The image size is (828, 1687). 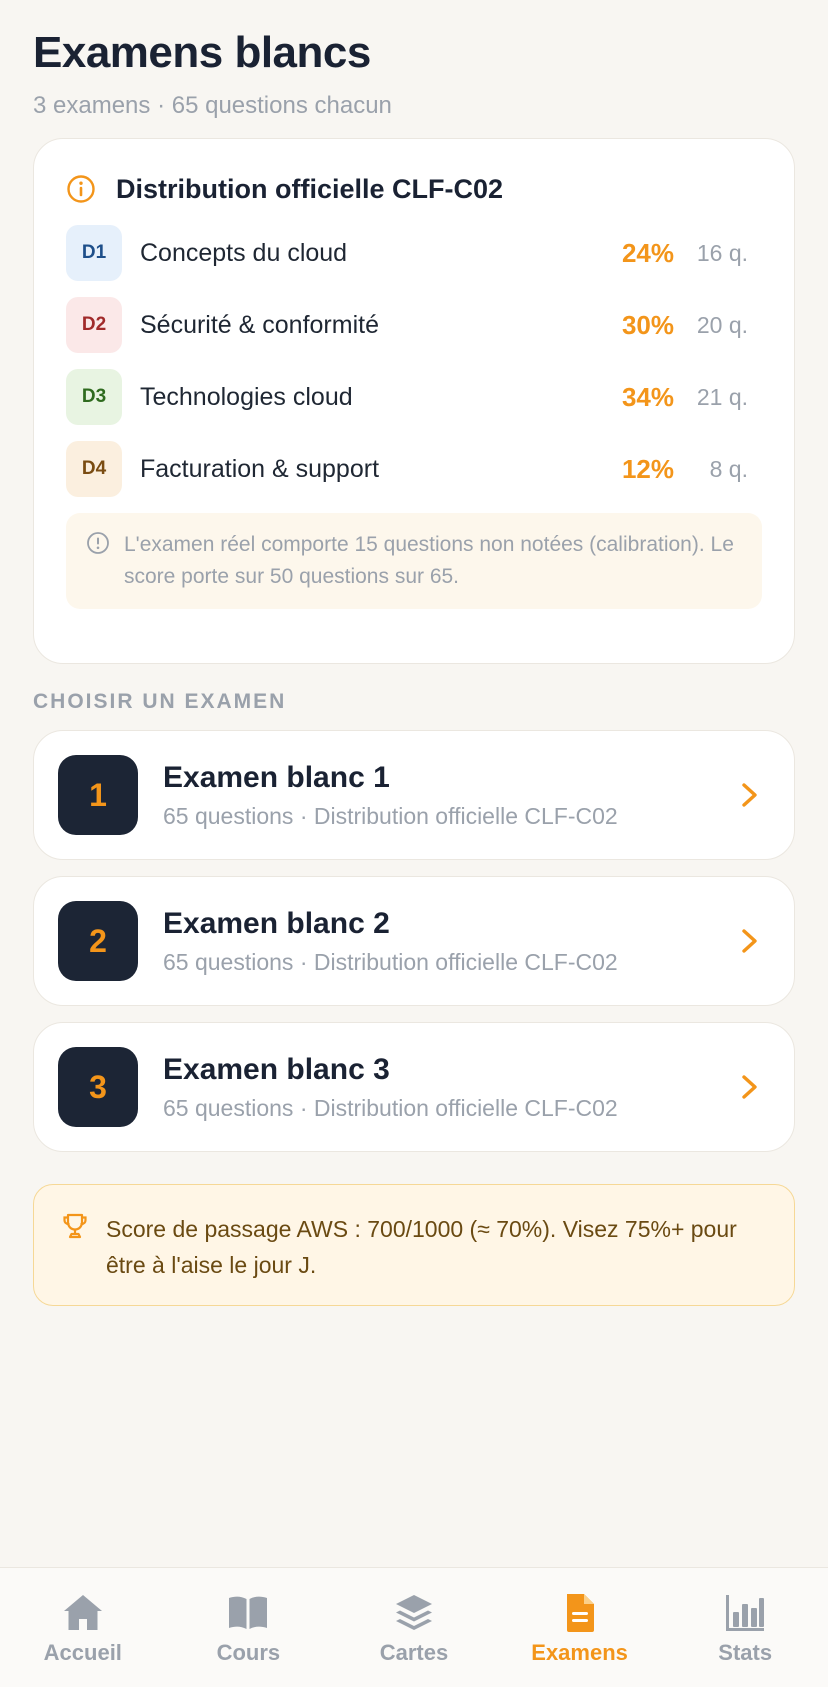 I want to click on exam-title: Examen blanc 1, so click(x=276, y=777).